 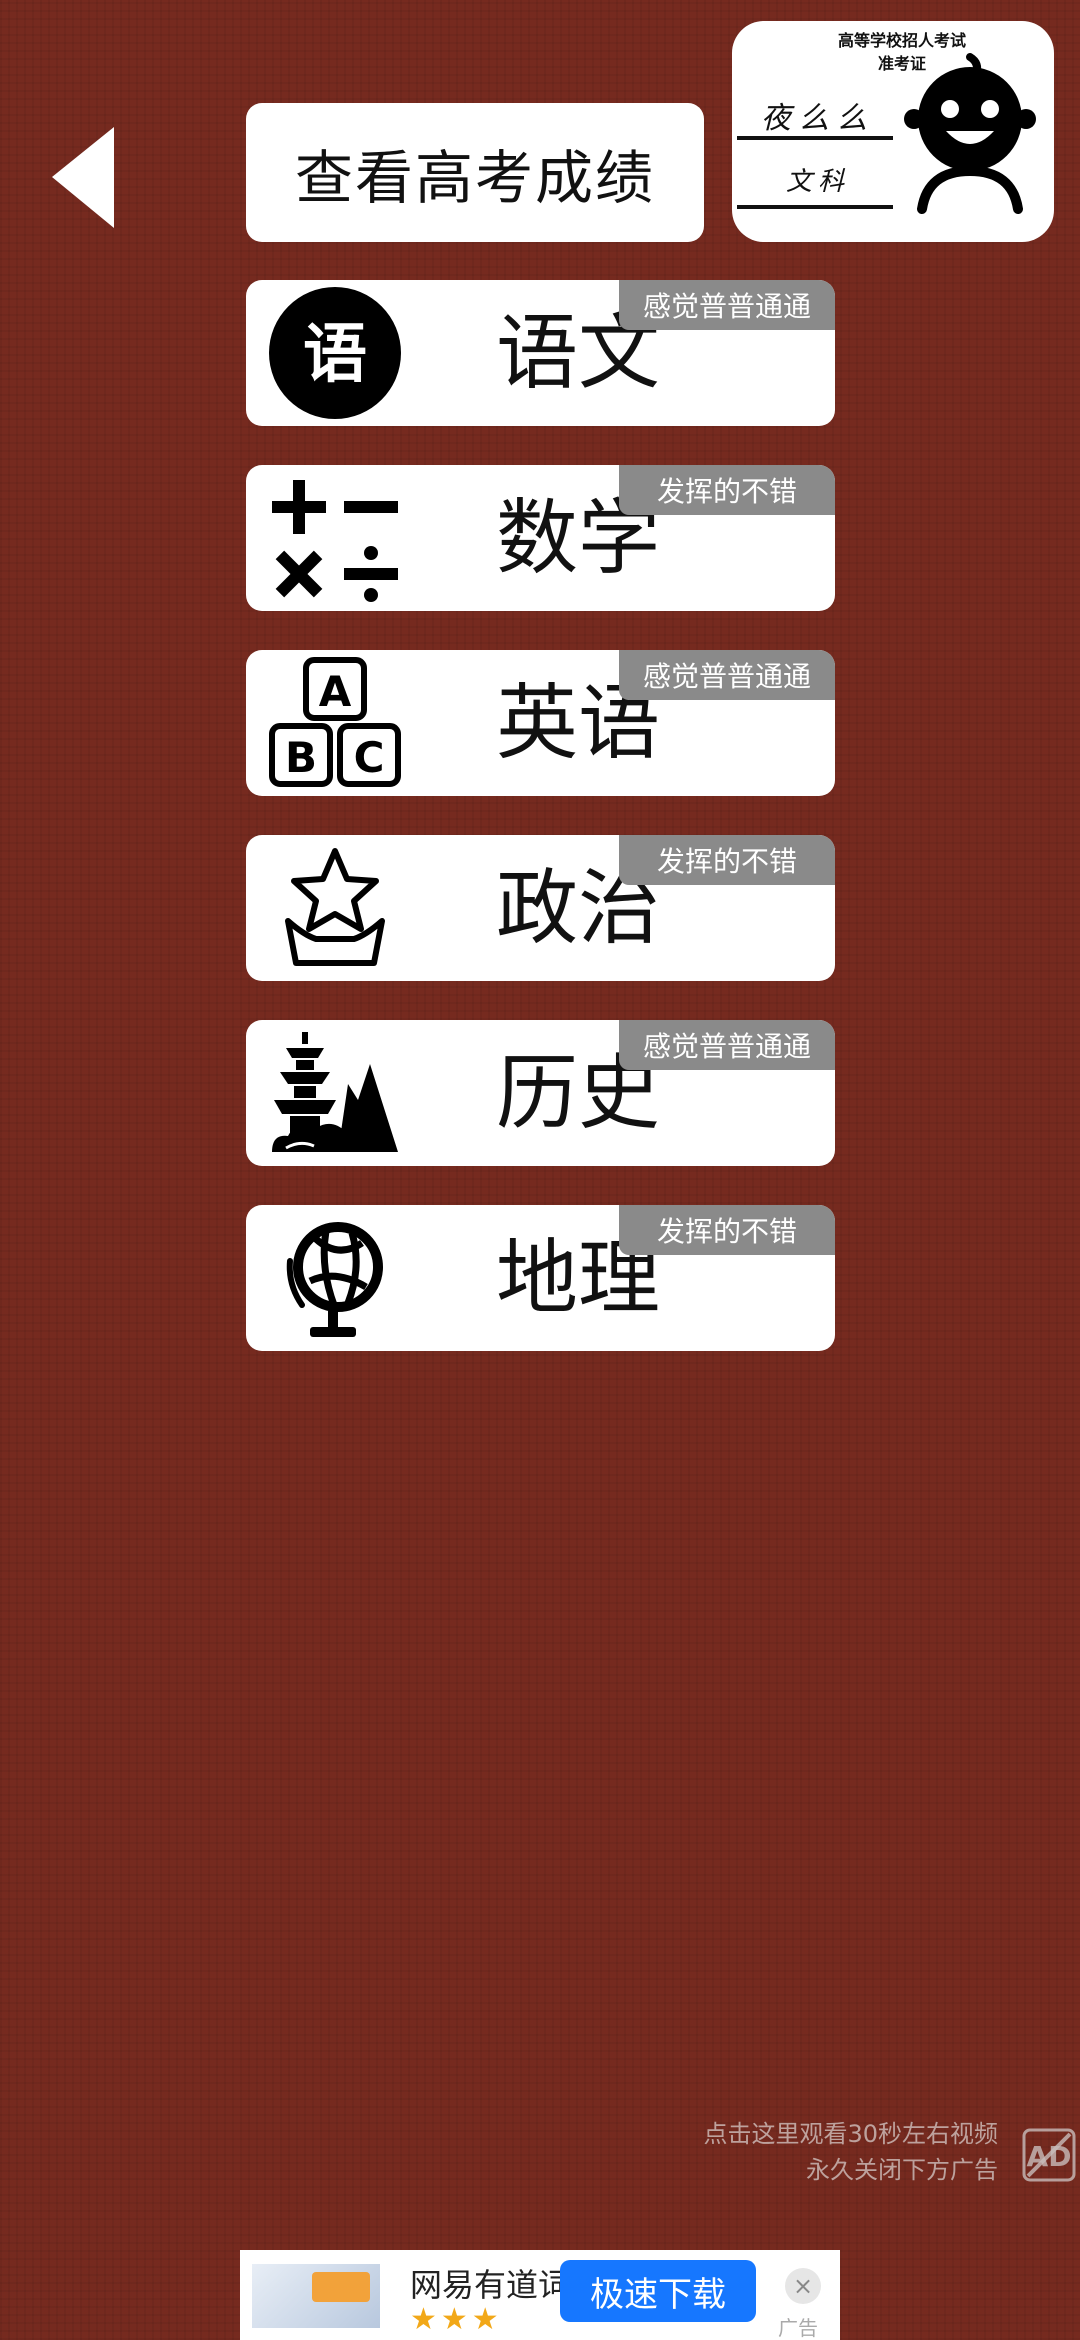 What do you see at coordinates (335, 1092) in the screenshot?
I see `pagoda-icon` at bounding box center [335, 1092].